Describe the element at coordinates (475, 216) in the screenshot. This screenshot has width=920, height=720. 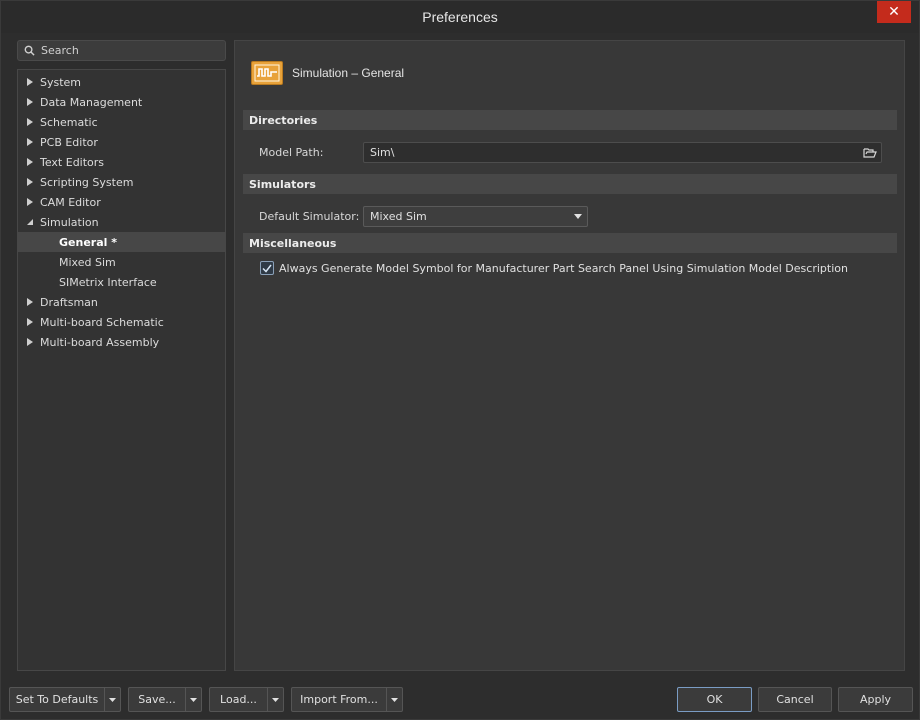
I see `default-simulator-dropdown: Mixed Sim` at that location.